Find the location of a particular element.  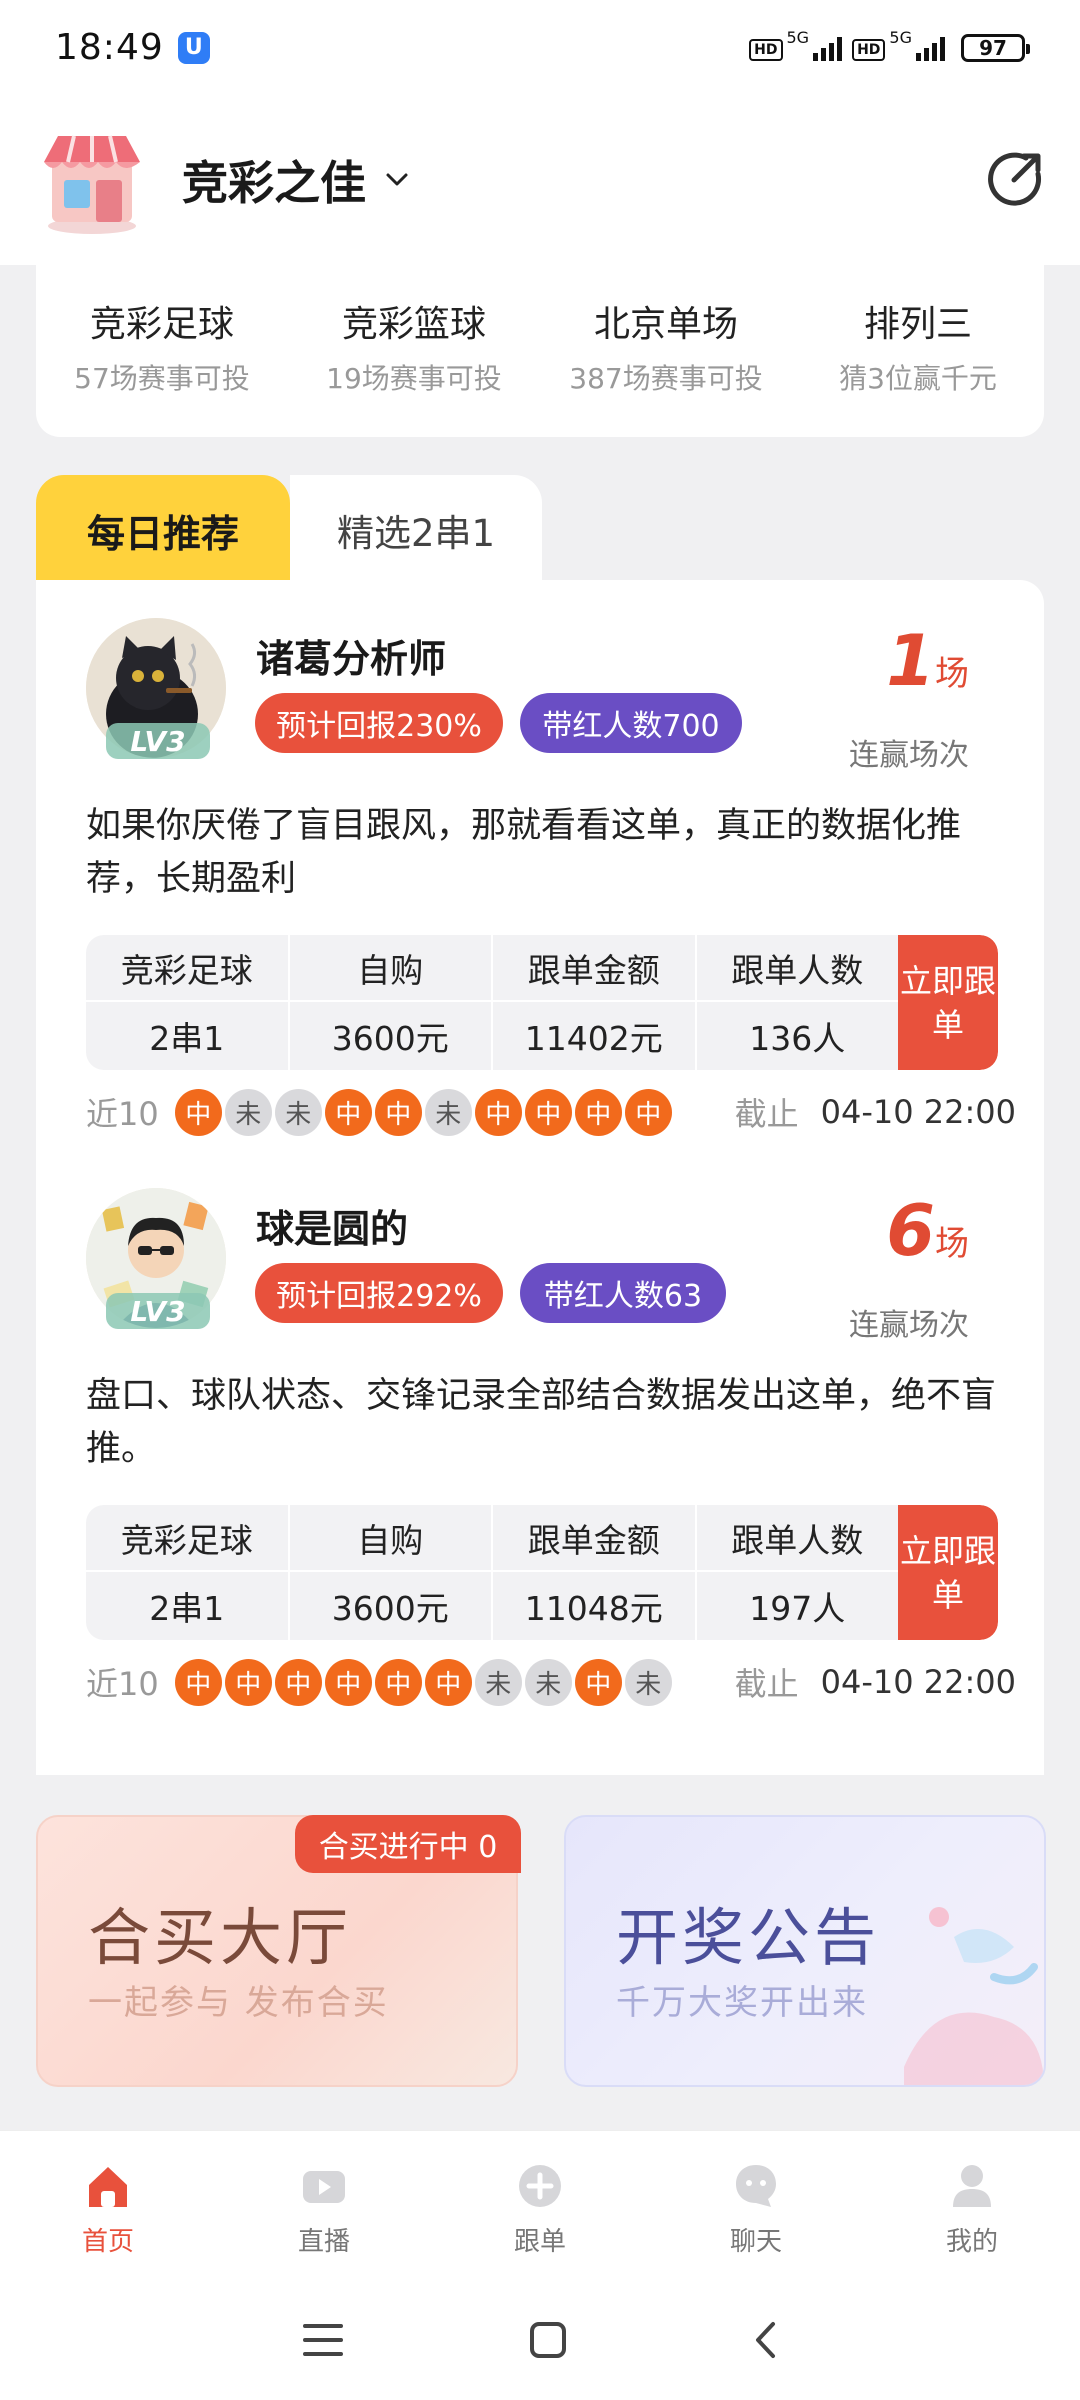

promo-sub: 千万大奖开出来 is located at coordinates (742, 2003).